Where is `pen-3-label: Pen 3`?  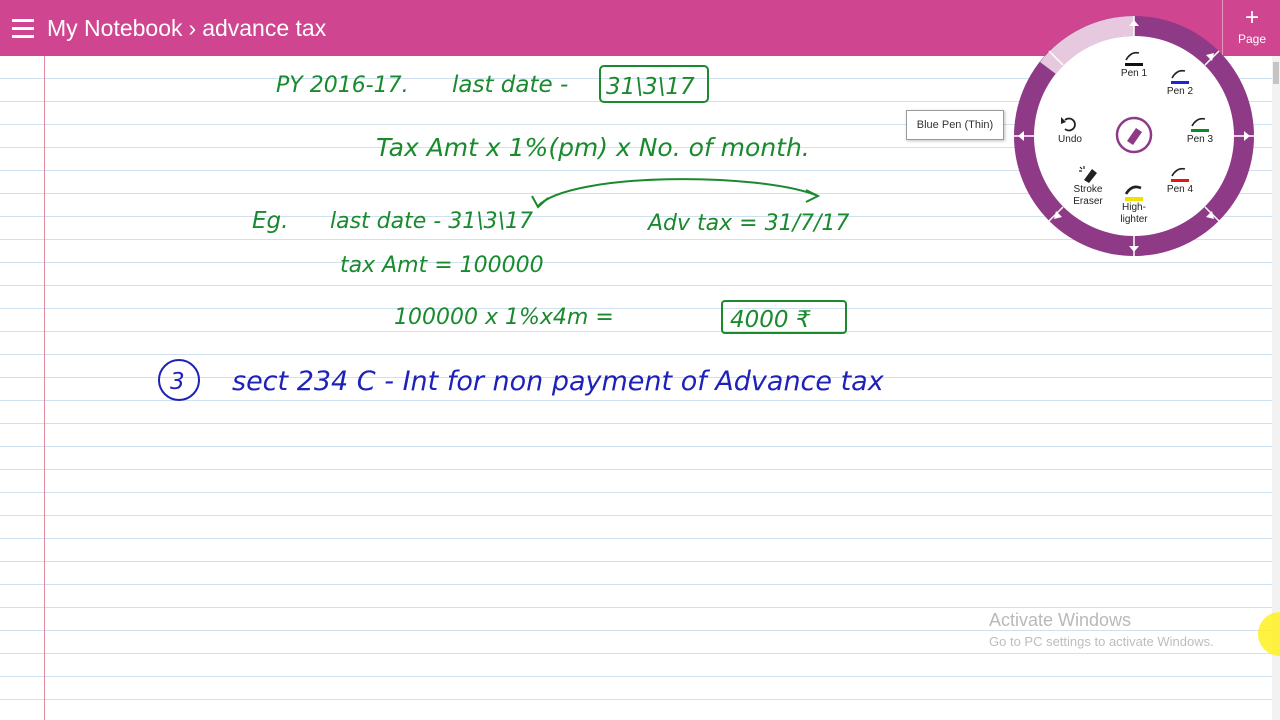
pen-3-label: Pen 3 is located at coordinates (1200, 139).